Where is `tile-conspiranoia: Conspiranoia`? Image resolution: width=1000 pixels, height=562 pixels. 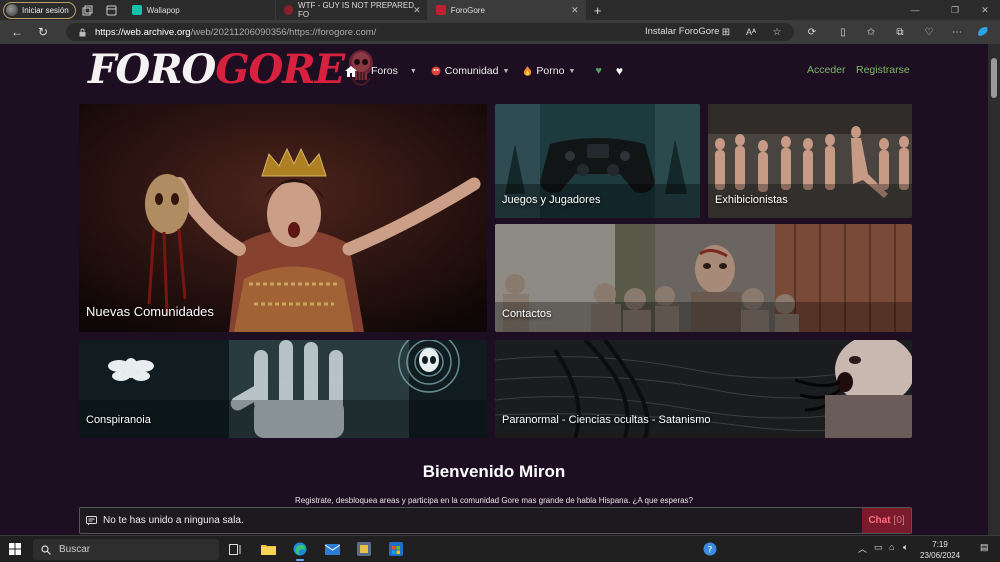 tile-conspiranoia: Conspiranoia is located at coordinates (283, 389).